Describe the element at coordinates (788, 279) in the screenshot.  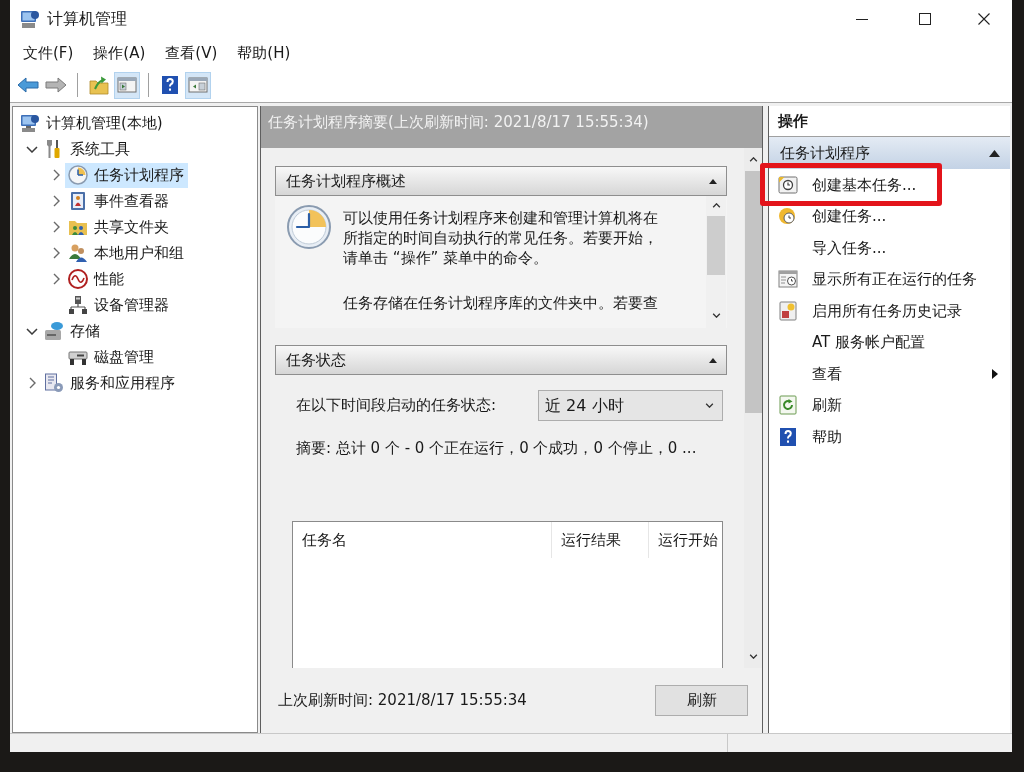
I see `window-clock-icon` at that location.